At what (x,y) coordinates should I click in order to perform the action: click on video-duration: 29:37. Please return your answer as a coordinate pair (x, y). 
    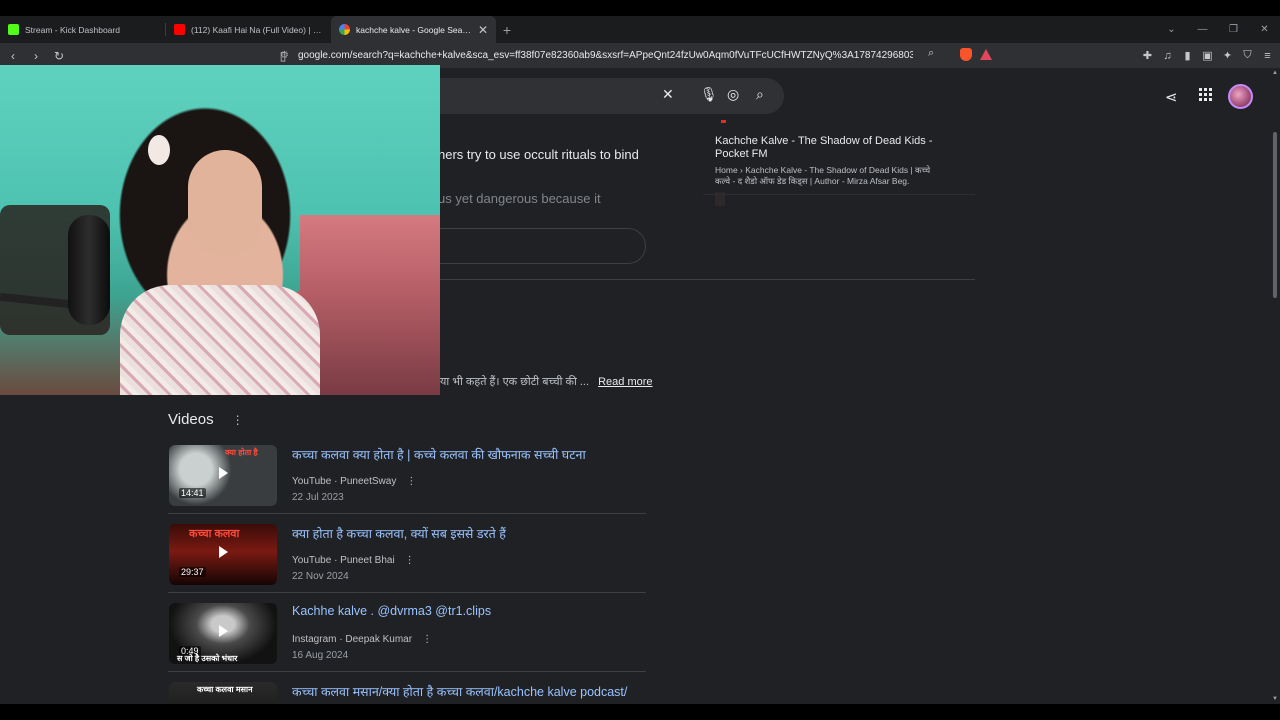
    Looking at the image, I should click on (192, 572).